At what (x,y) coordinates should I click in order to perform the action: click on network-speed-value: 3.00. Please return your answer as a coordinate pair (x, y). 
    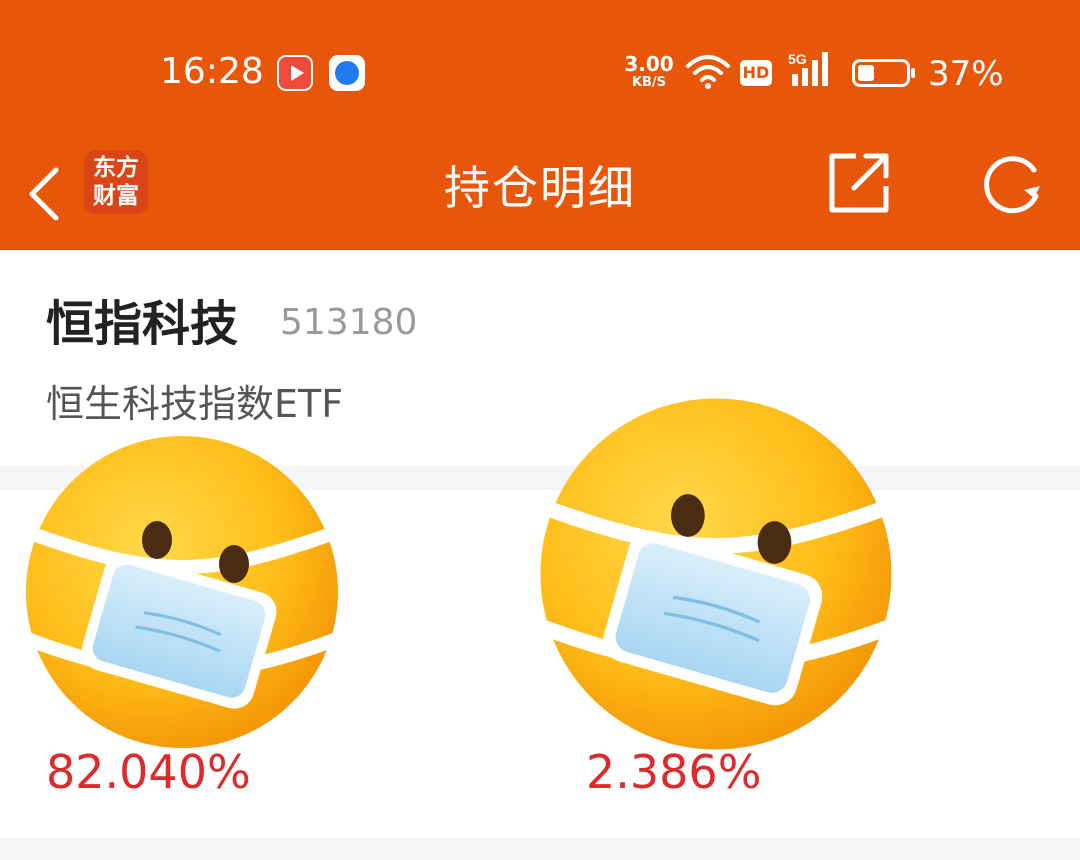
    Looking at the image, I should click on (649, 64).